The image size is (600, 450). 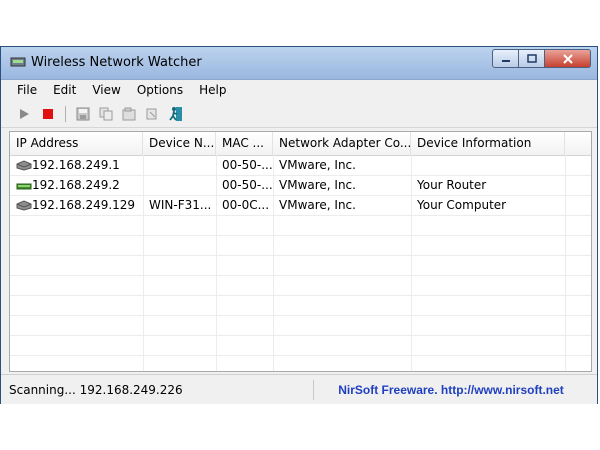 I want to click on menu-options: Options, so click(x=160, y=90).